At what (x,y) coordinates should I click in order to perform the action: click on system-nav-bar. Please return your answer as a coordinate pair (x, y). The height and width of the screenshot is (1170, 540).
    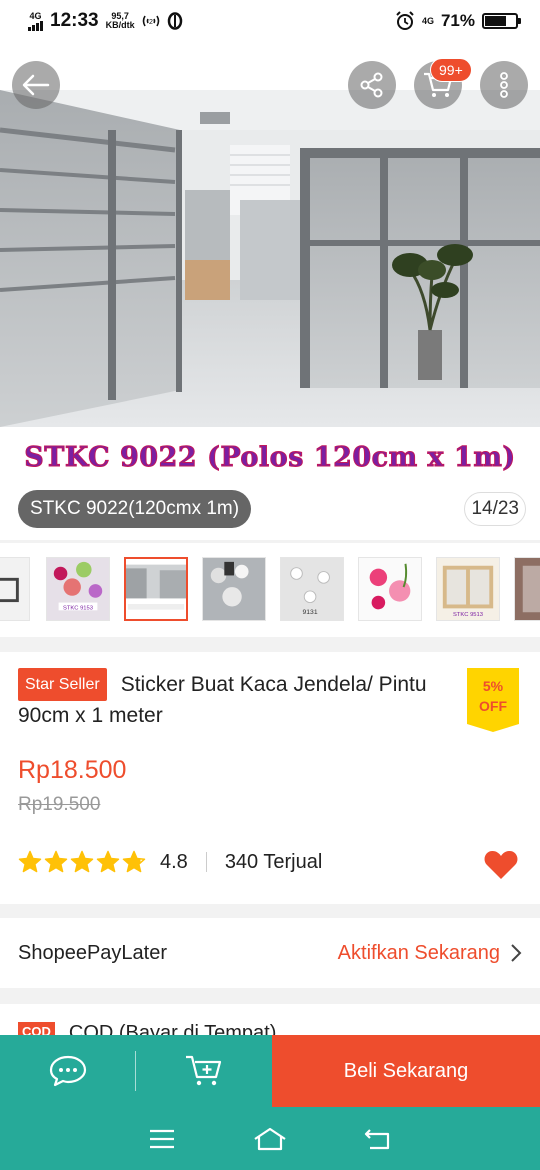
    Looking at the image, I should click on (270, 1138).